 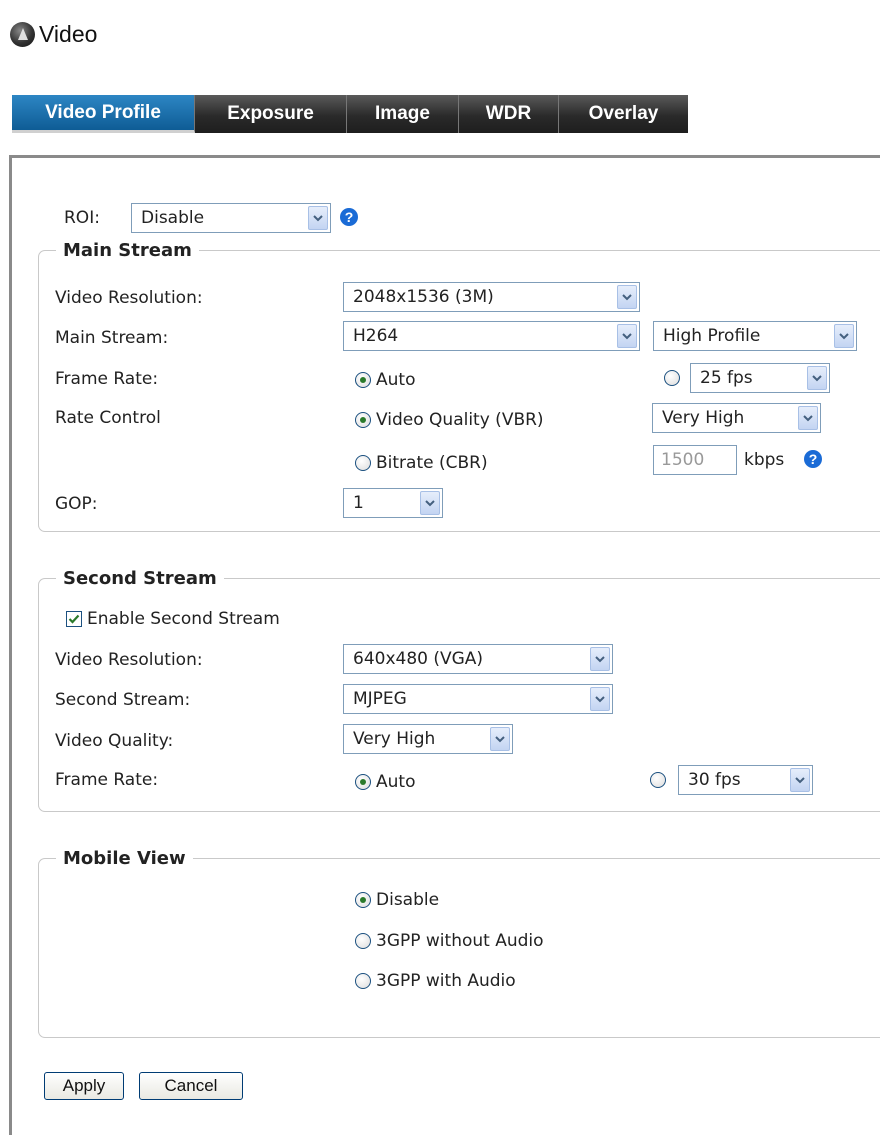 I want to click on second-resolution-select: 640x480 (VGA), so click(x=478, y=659).